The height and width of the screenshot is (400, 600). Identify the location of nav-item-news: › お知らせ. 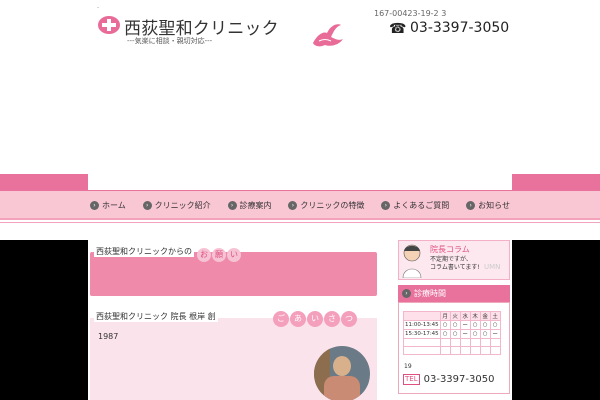
(488, 205).